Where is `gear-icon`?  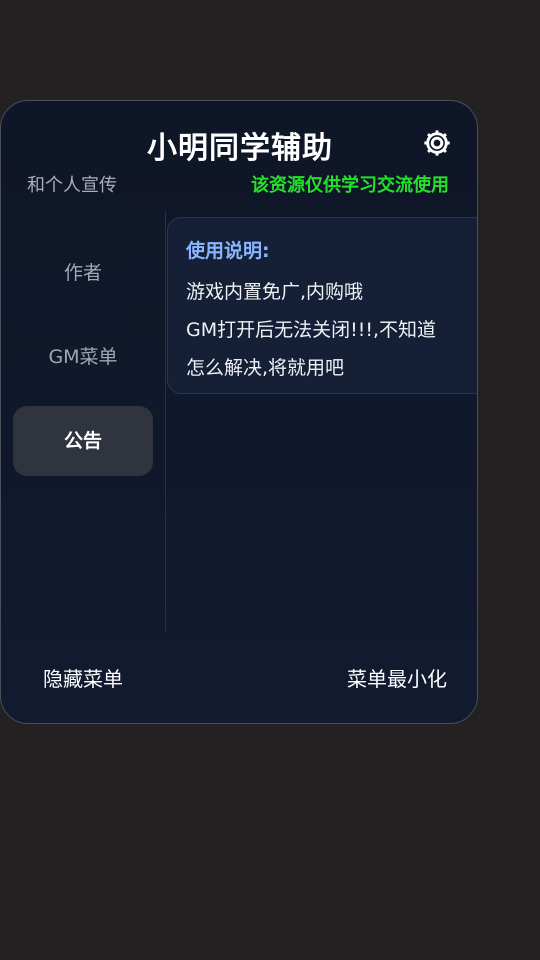
gear-icon is located at coordinates (437, 143).